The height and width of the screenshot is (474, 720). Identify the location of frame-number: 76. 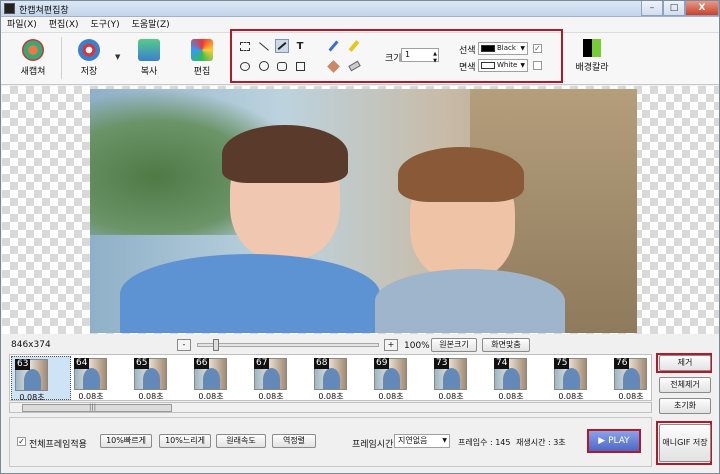
(622, 363).